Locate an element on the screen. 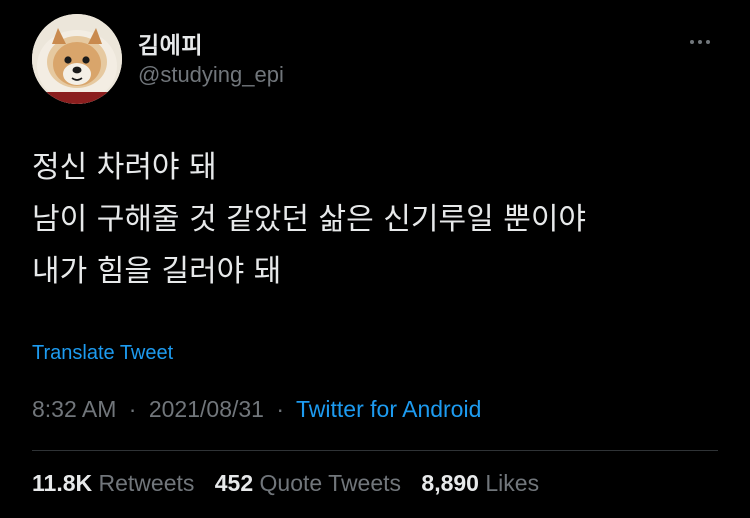 This screenshot has height=518, width=750. tweet-date: 2021/08/31 is located at coordinates (206, 409).